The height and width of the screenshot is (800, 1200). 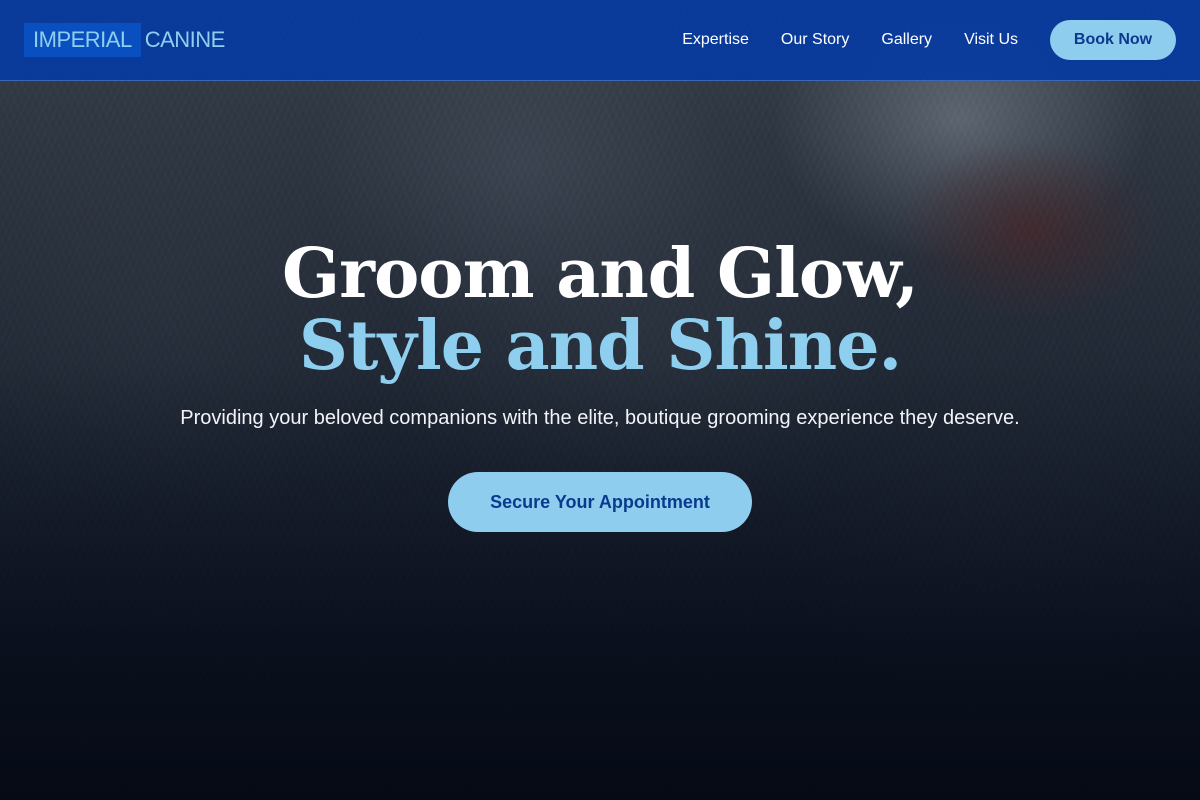 What do you see at coordinates (82, 40) in the screenshot?
I see `brand-logo-part1: IMPERIAL` at bounding box center [82, 40].